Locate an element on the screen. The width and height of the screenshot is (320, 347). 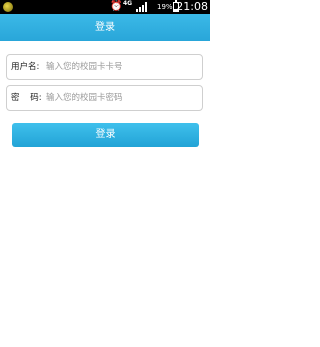
status-time: 21:08 is located at coordinates (192, 6).